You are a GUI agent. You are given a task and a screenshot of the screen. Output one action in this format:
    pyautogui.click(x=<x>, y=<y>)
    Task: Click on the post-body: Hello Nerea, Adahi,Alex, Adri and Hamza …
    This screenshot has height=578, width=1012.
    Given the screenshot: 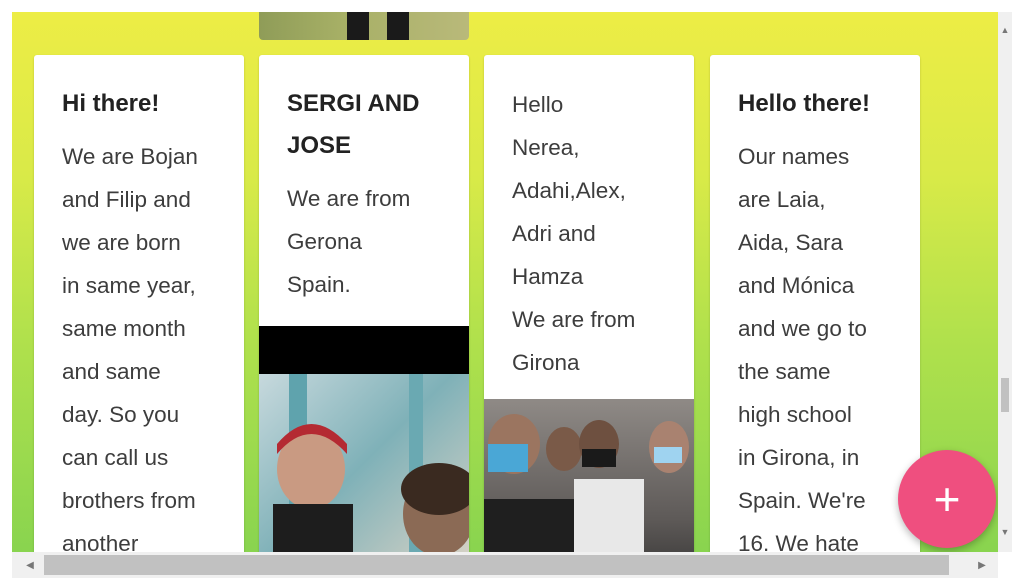 What is the action you would take?
    pyautogui.click(x=574, y=233)
    